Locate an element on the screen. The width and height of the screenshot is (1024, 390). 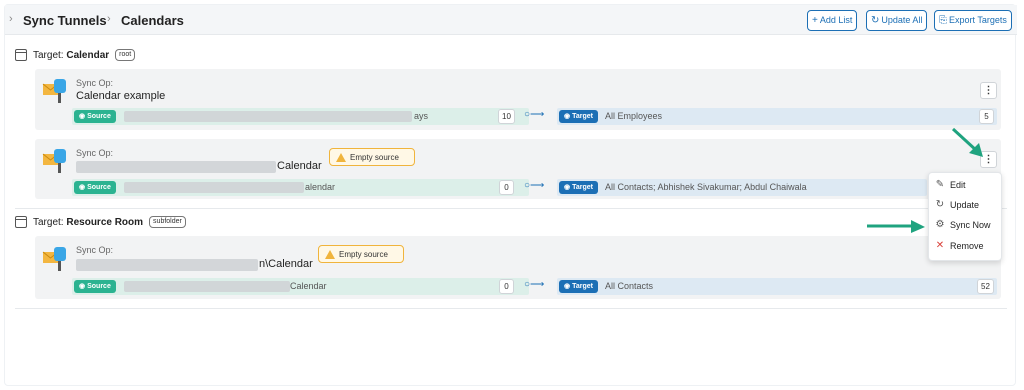
breadcrumb-sync-tunnels: Sync Tunnels is located at coordinates (65, 20).